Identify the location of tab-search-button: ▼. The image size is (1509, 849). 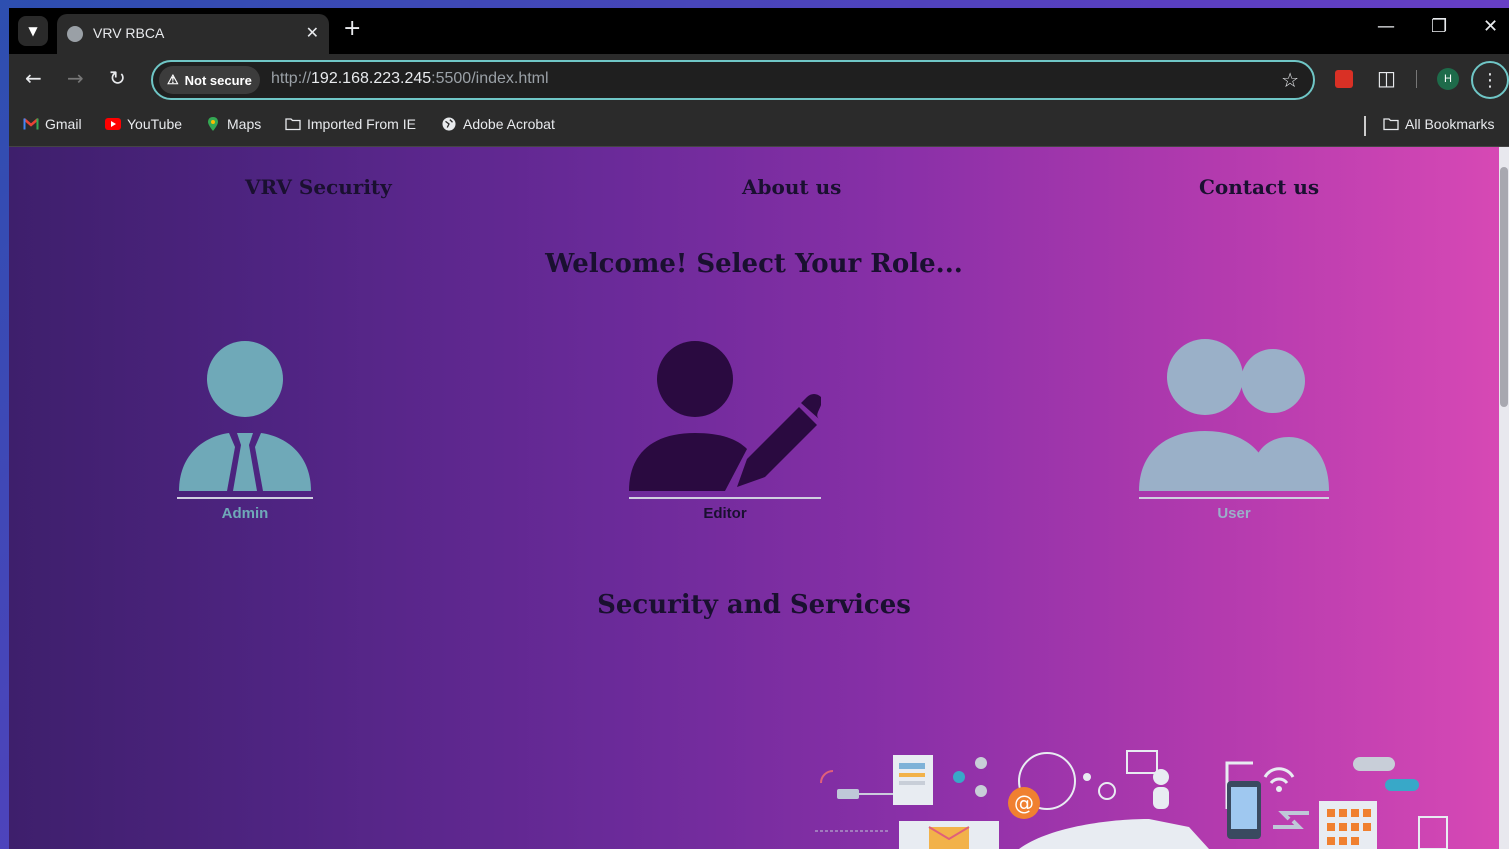
(33, 31).